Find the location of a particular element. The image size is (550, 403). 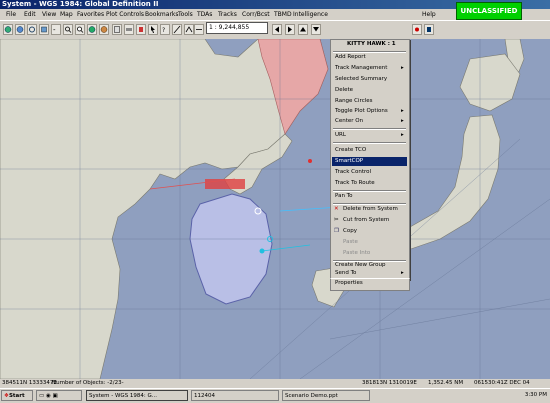

refresh-icon is located at coordinates (32, 29).